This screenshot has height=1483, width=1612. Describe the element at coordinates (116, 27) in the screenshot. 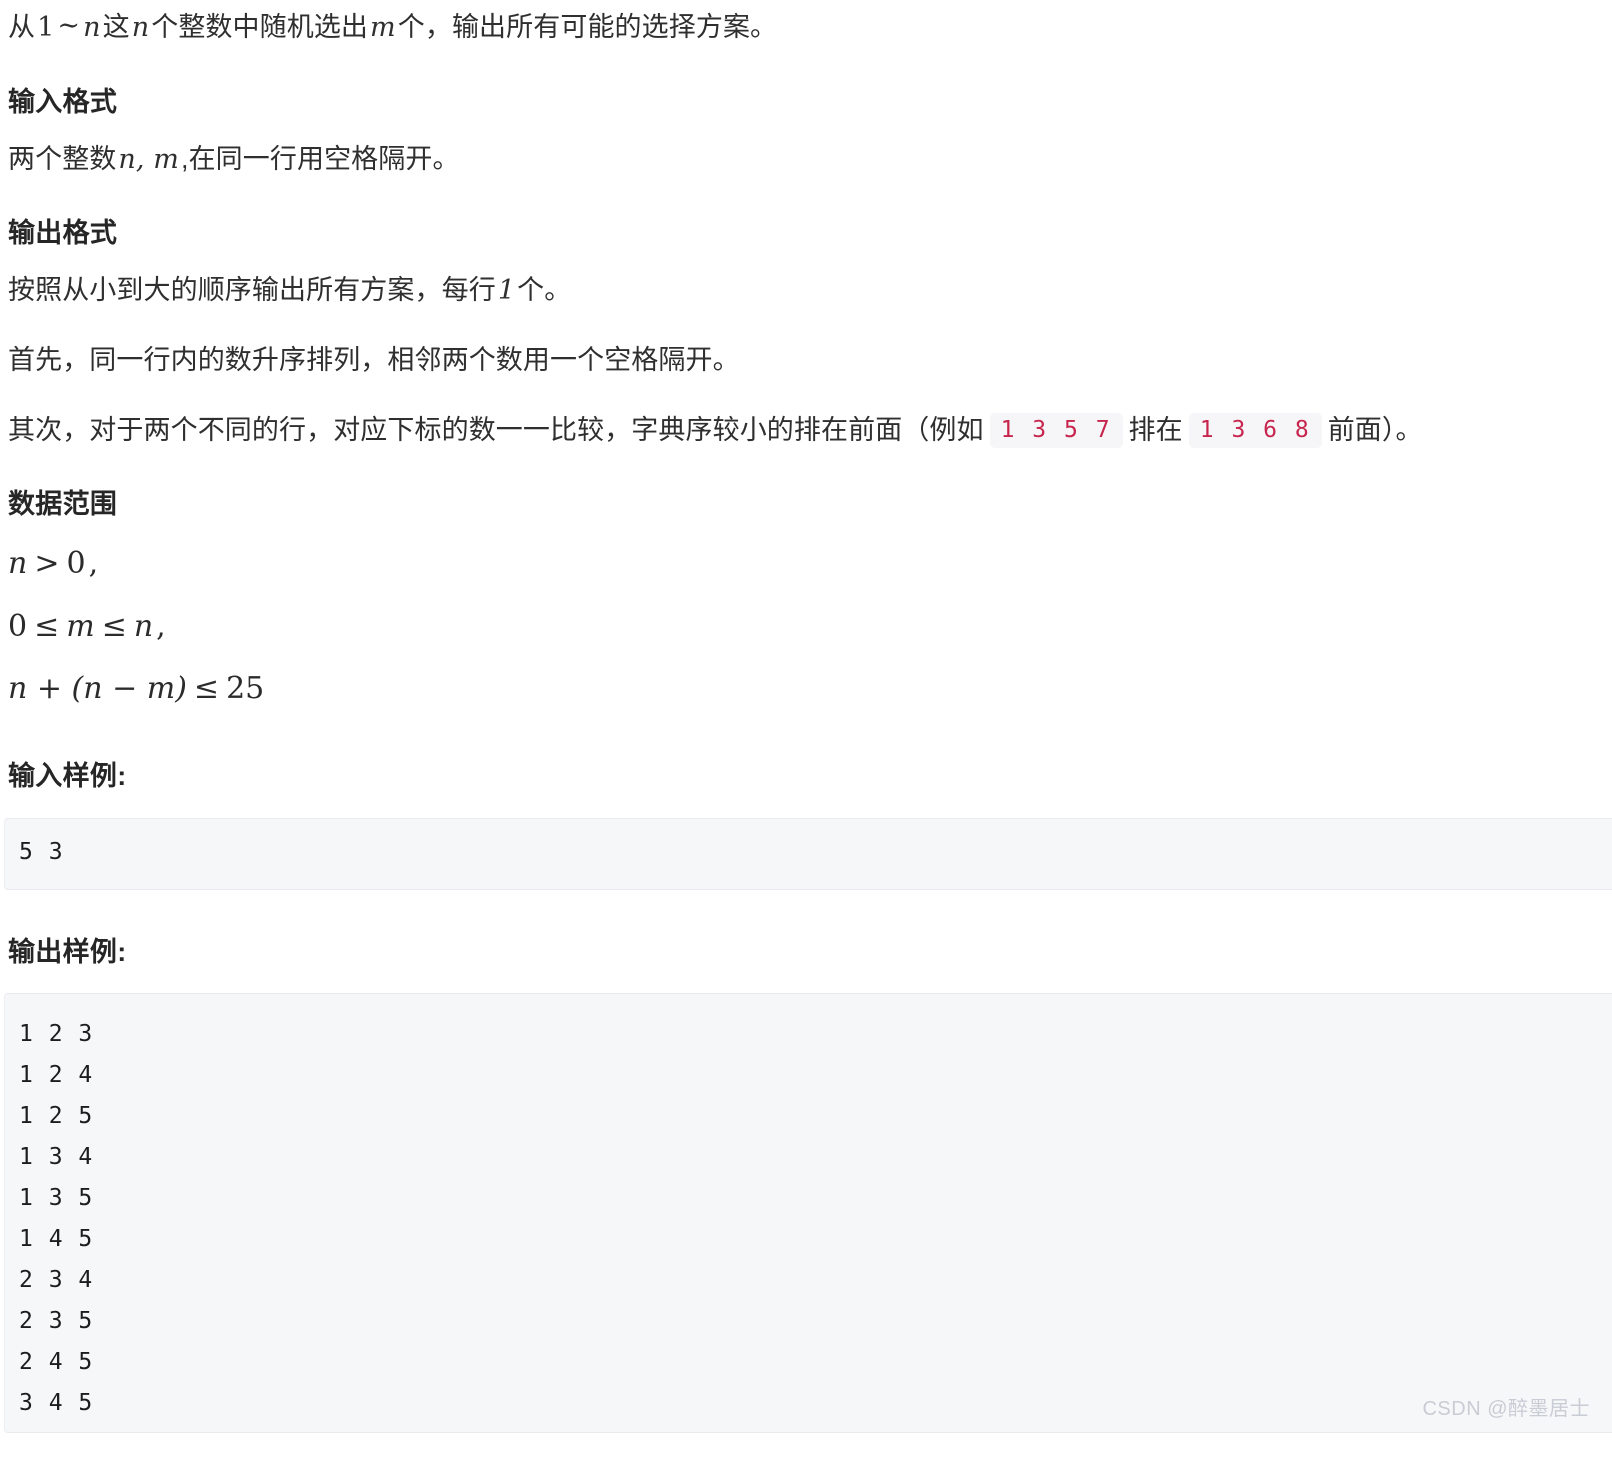

I see `intro-mid-1: 这` at that location.